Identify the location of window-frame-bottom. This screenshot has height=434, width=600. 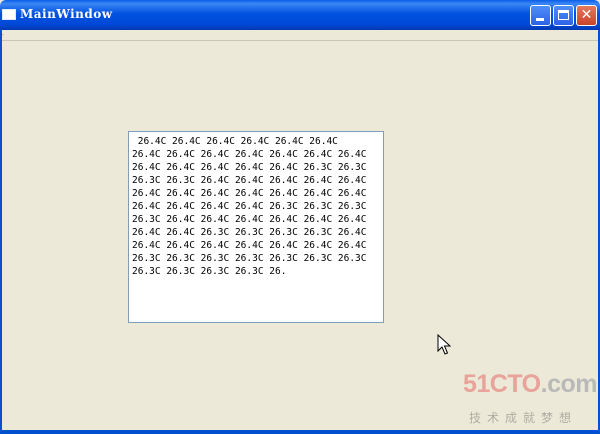
(300, 432).